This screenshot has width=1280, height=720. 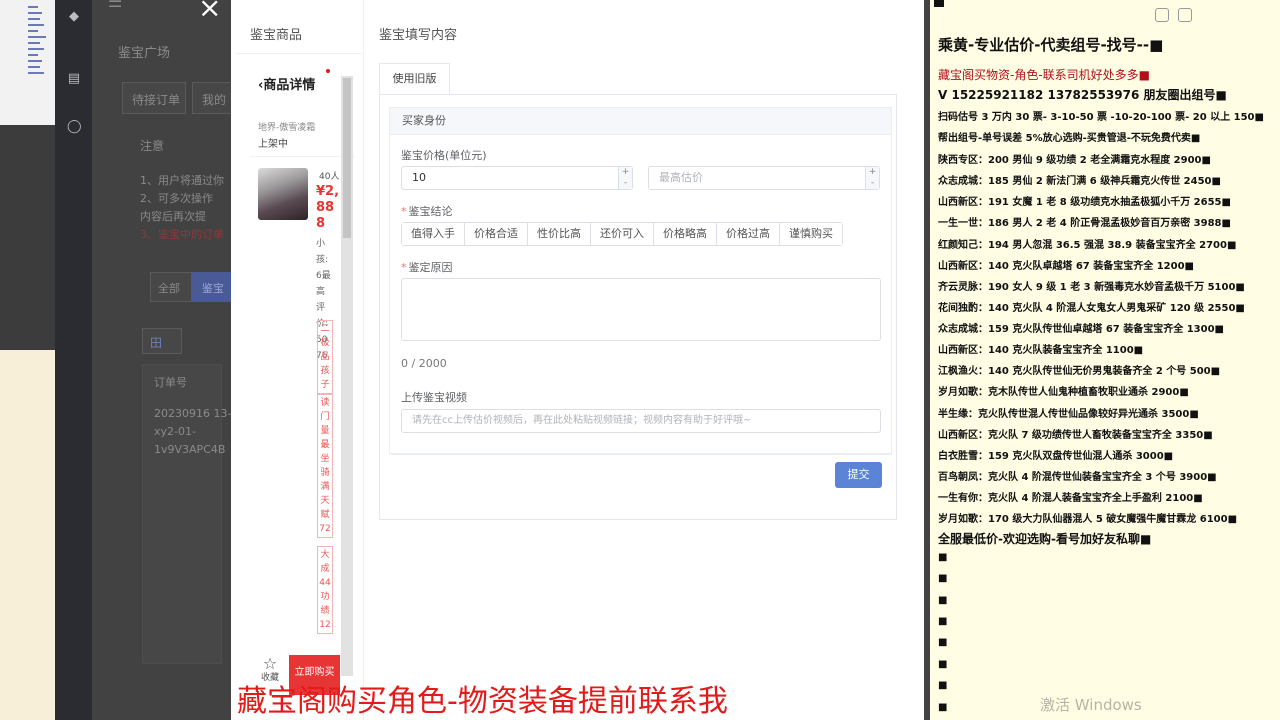 I want to click on notice-line: 1、用户将通过你, so click(x=182, y=180).